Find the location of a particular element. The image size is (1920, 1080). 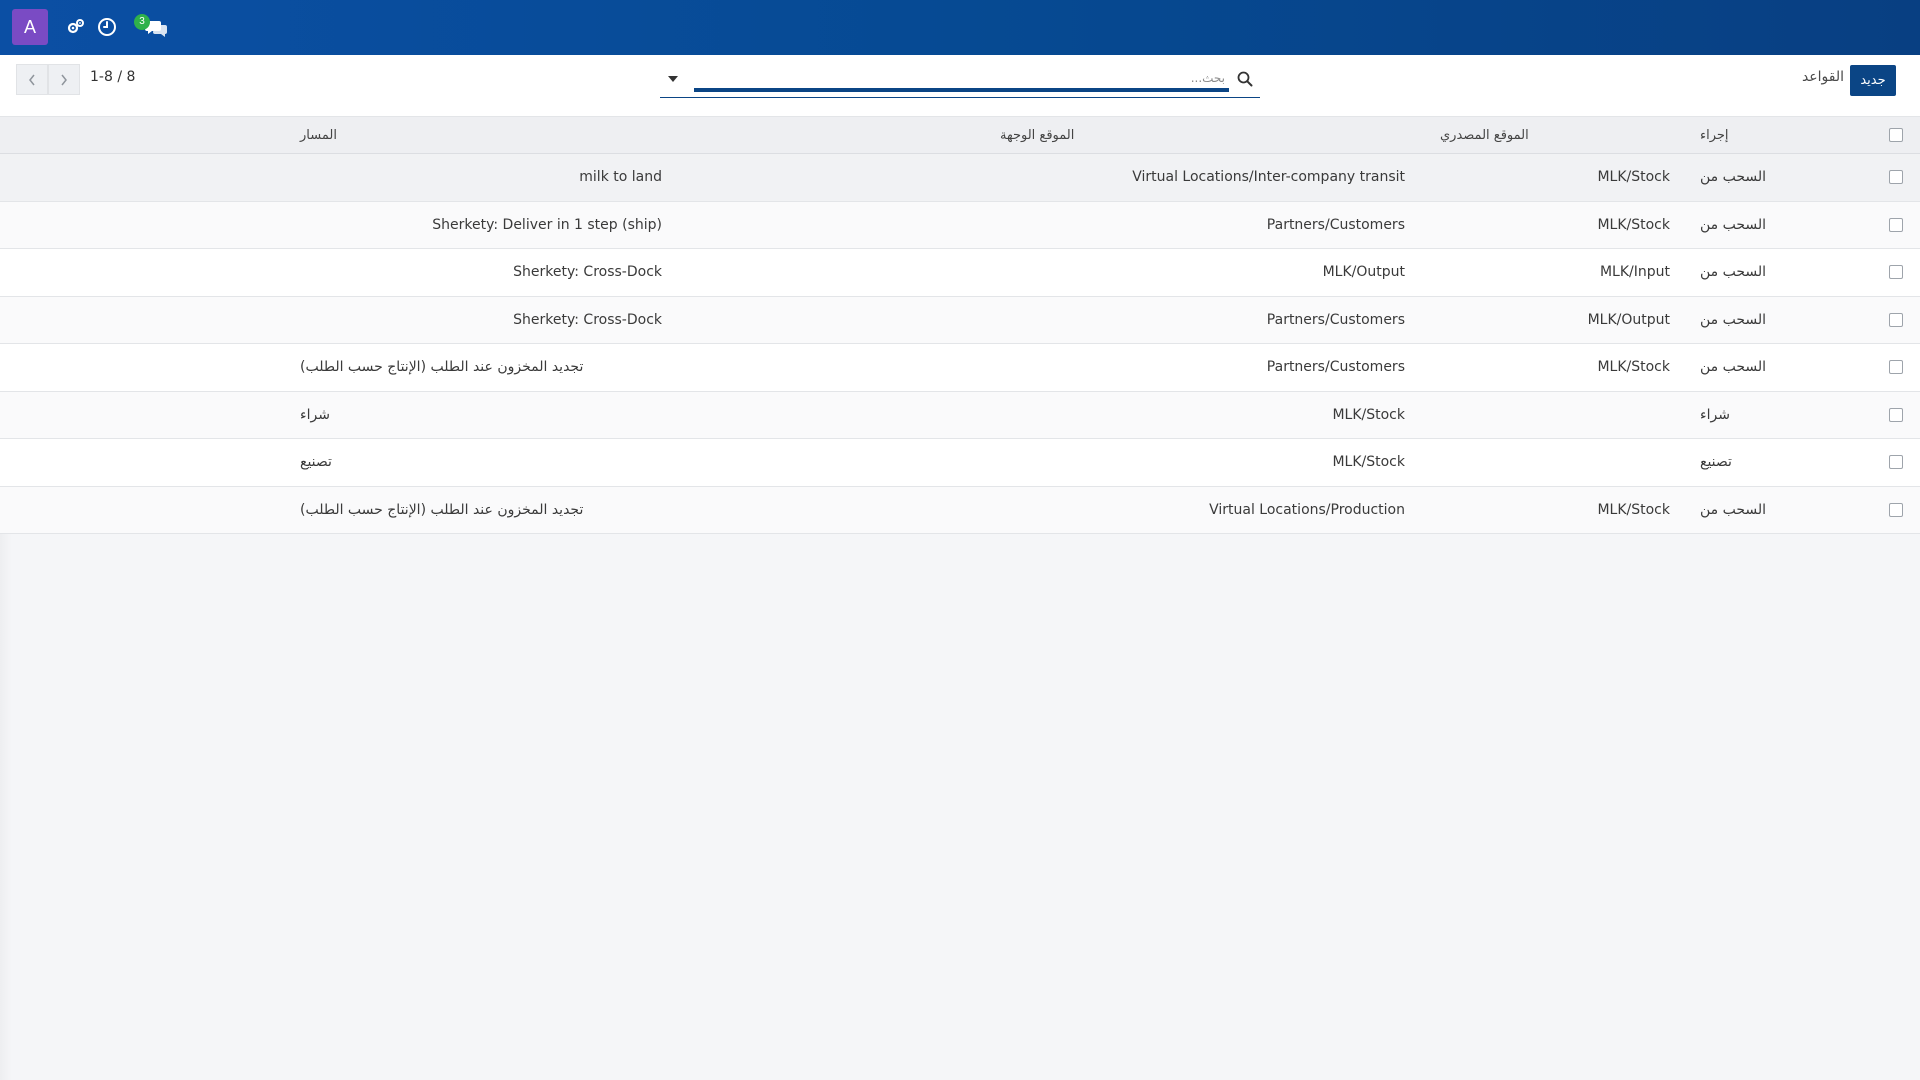

breadcrumb: القواعد is located at coordinates (1822, 77).